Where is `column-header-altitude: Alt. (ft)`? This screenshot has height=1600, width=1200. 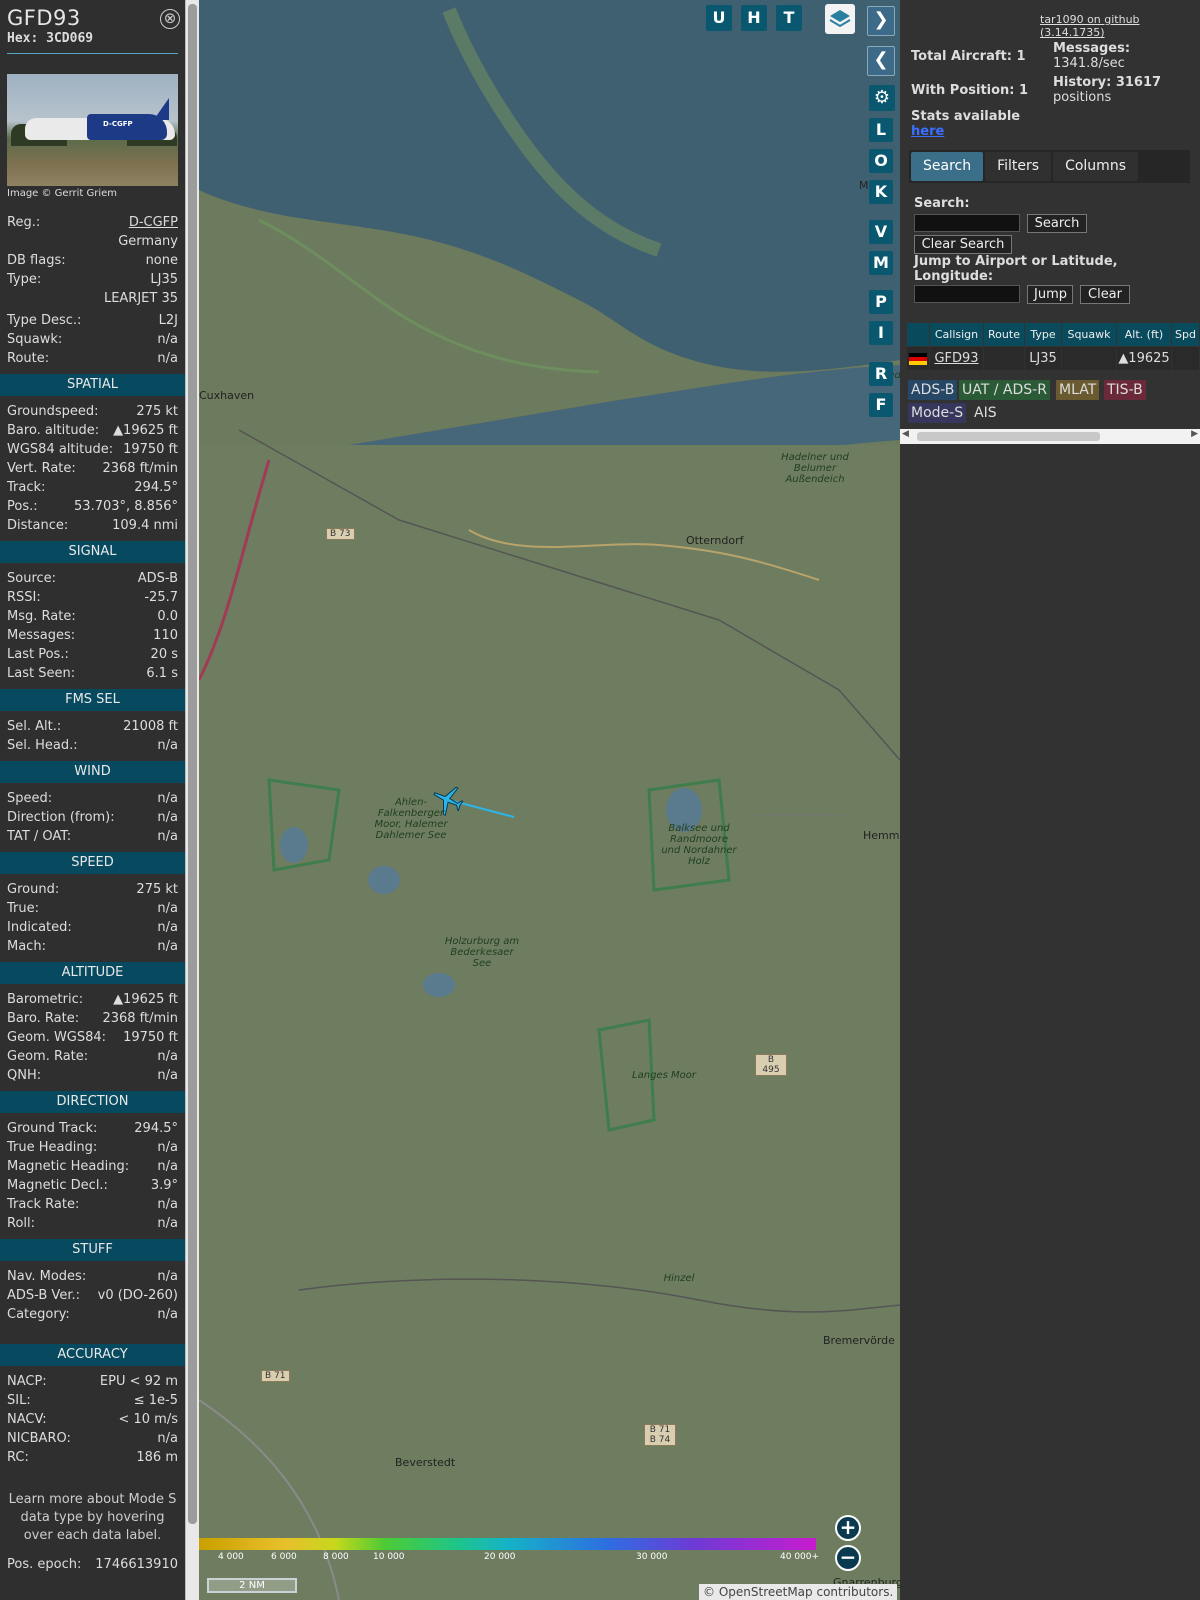
column-header-altitude: Alt. (ft) is located at coordinates (1144, 334).